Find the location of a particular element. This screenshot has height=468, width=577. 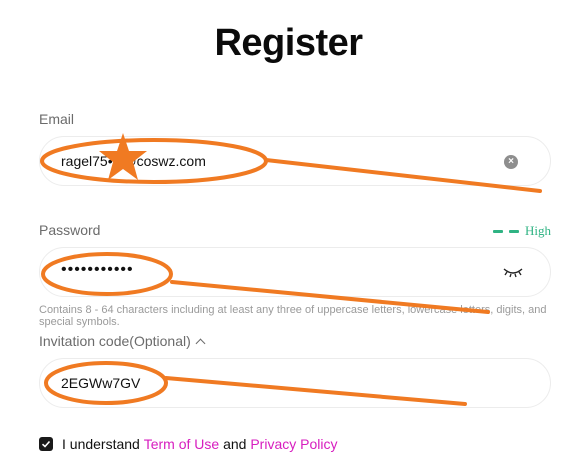

terms-and: and is located at coordinates (235, 444).